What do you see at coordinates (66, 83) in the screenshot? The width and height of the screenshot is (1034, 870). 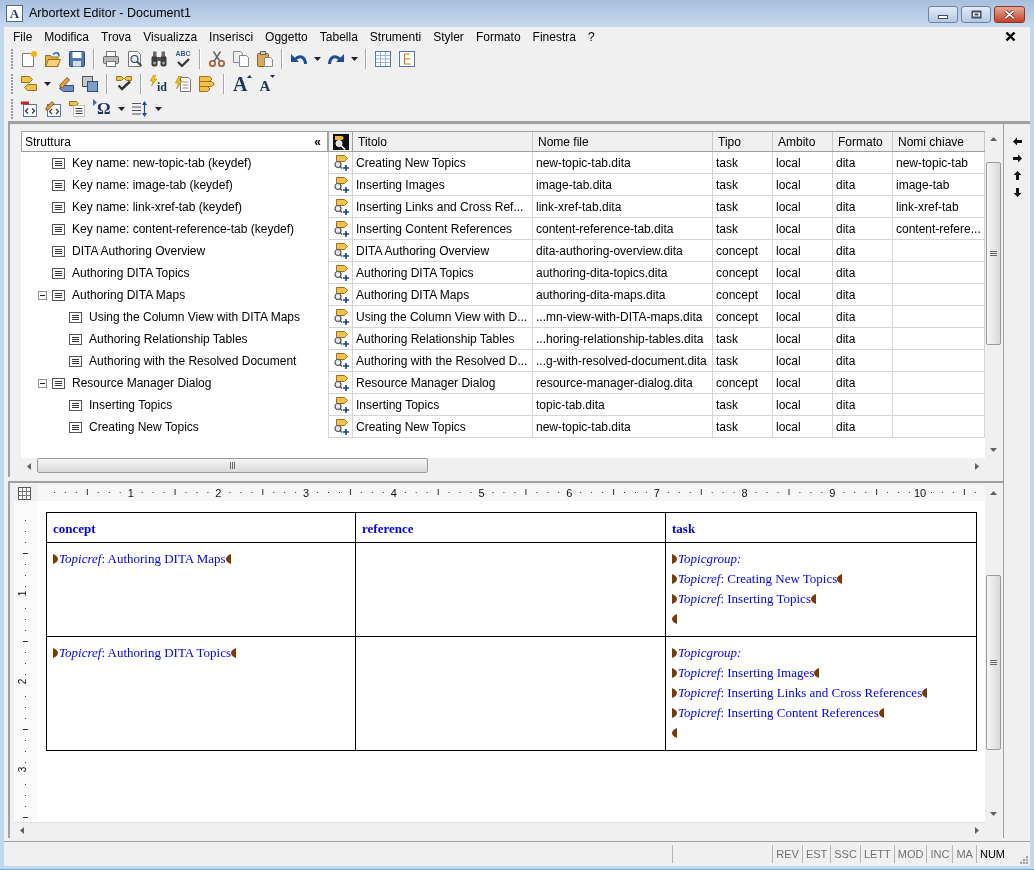 I see `pencil-tag-icon` at bounding box center [66, 83].